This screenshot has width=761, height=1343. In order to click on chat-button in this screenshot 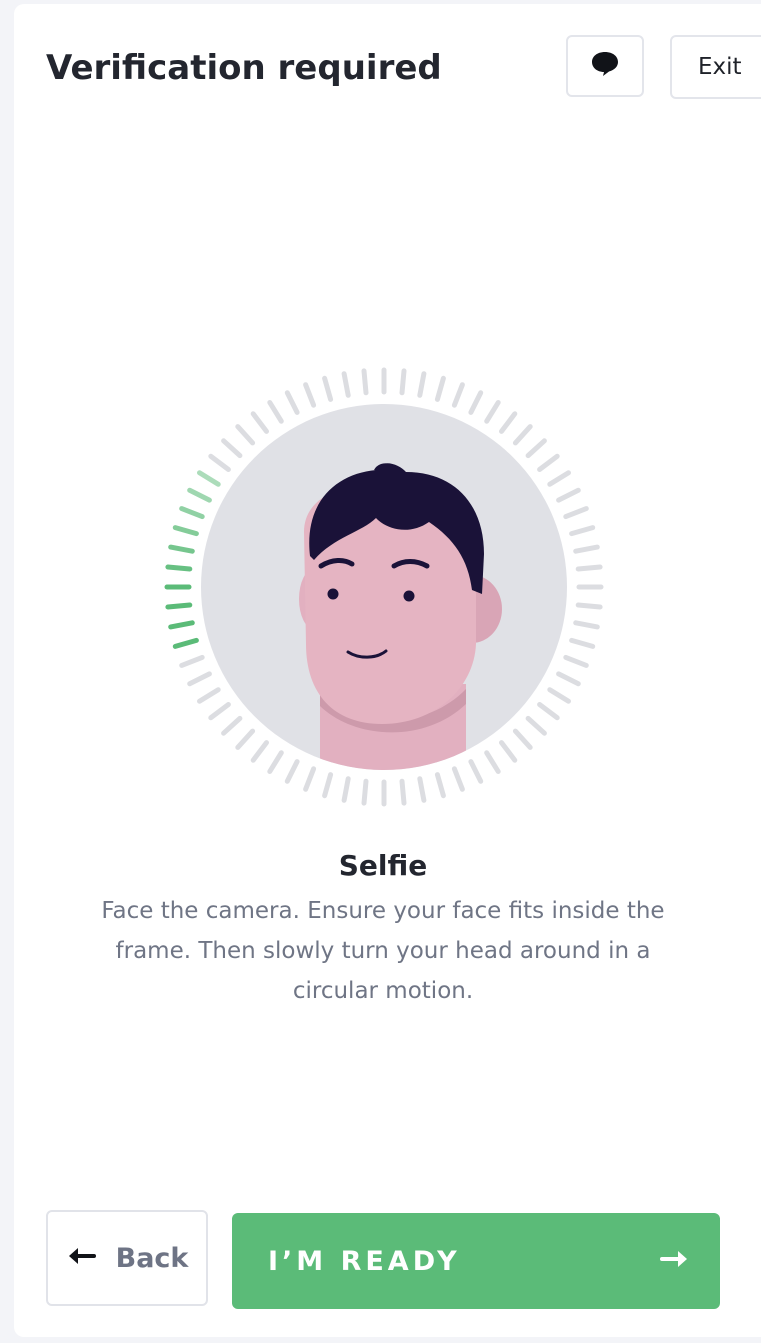, I will do `click(605, 66)`.